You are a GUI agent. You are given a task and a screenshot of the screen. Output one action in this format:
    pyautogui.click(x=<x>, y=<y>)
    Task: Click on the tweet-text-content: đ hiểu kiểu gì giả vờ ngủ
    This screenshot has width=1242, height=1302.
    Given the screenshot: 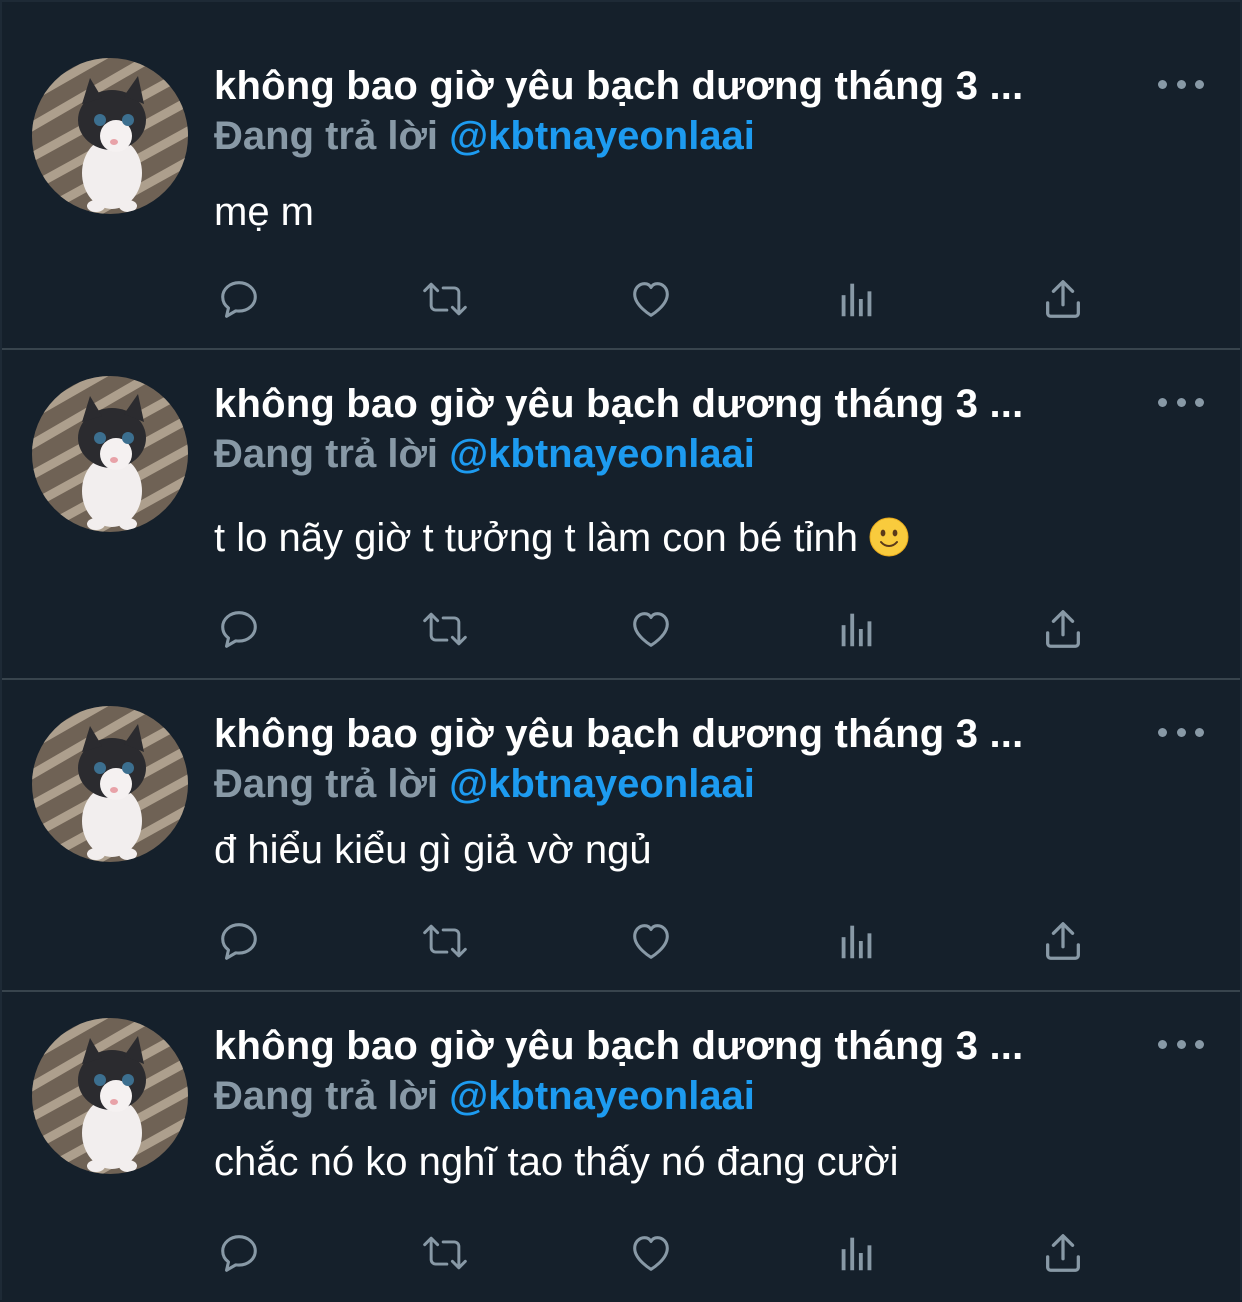 What is the action you would take?
    pyautogui.click(x=433, y=850)
    